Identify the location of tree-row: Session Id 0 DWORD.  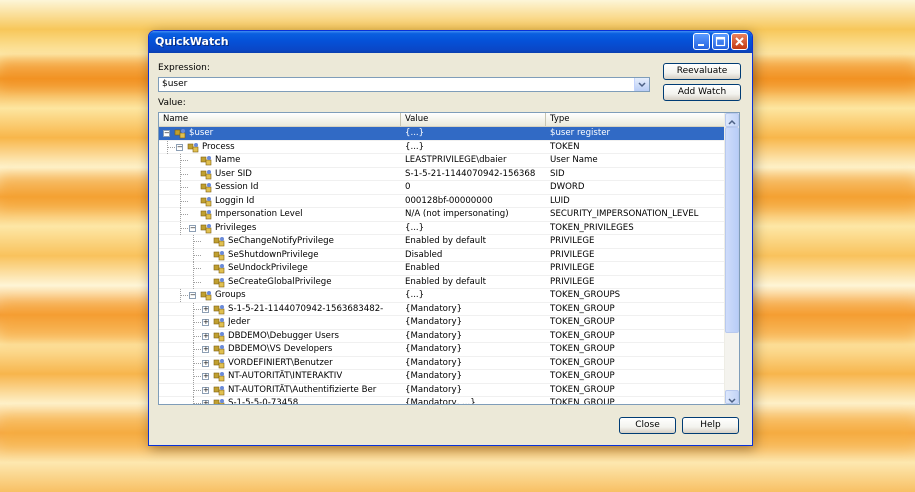
(442, 188).